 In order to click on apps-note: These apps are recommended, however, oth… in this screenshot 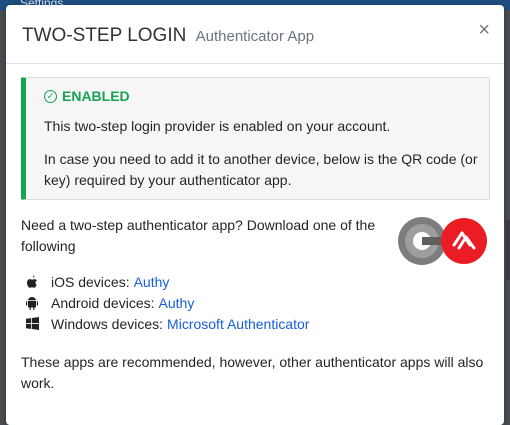, I will do `click(252, 372)`.